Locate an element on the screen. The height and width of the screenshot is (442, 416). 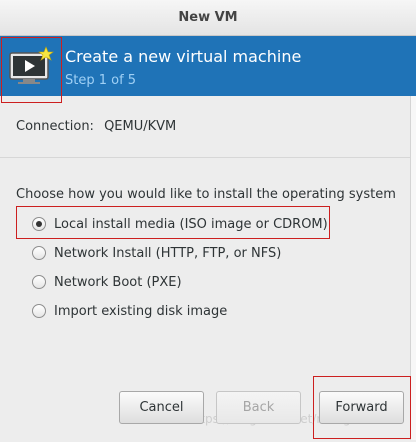
window-title: New VM is located at coordinates (208, 17).